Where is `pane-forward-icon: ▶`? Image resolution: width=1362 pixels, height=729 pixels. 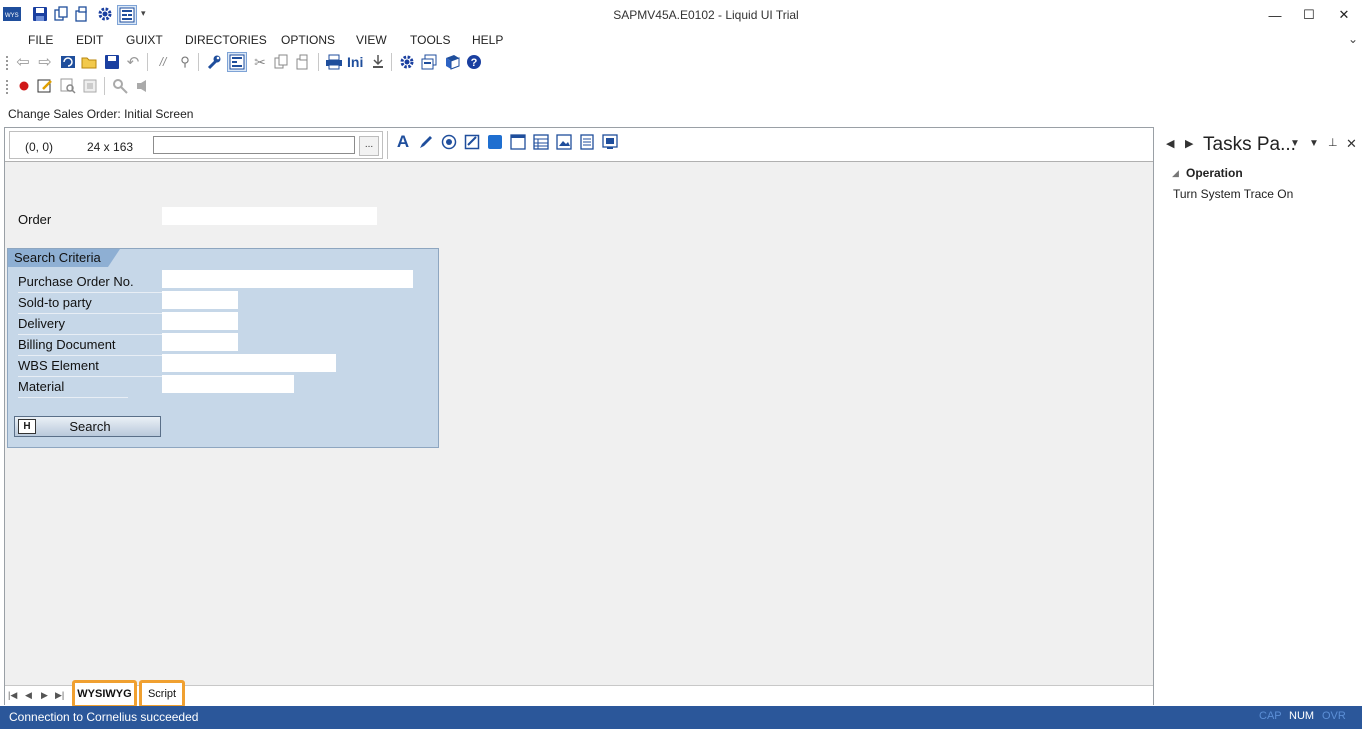
pane-forward-icon: ▶ is located at coordinates (1189, 143).